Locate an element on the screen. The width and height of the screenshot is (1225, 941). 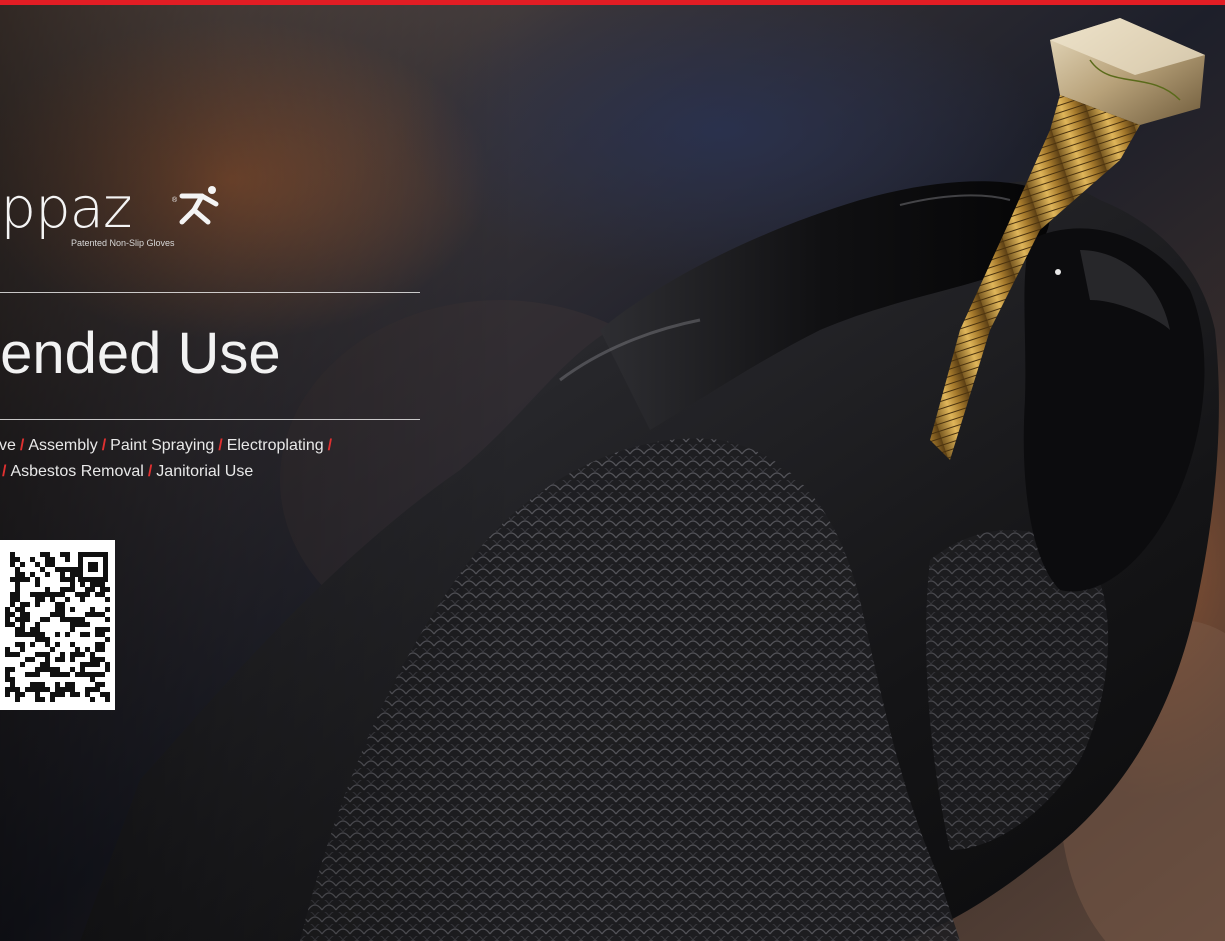
logo-wordmark: ippaz is located at coordinates (66, 208).